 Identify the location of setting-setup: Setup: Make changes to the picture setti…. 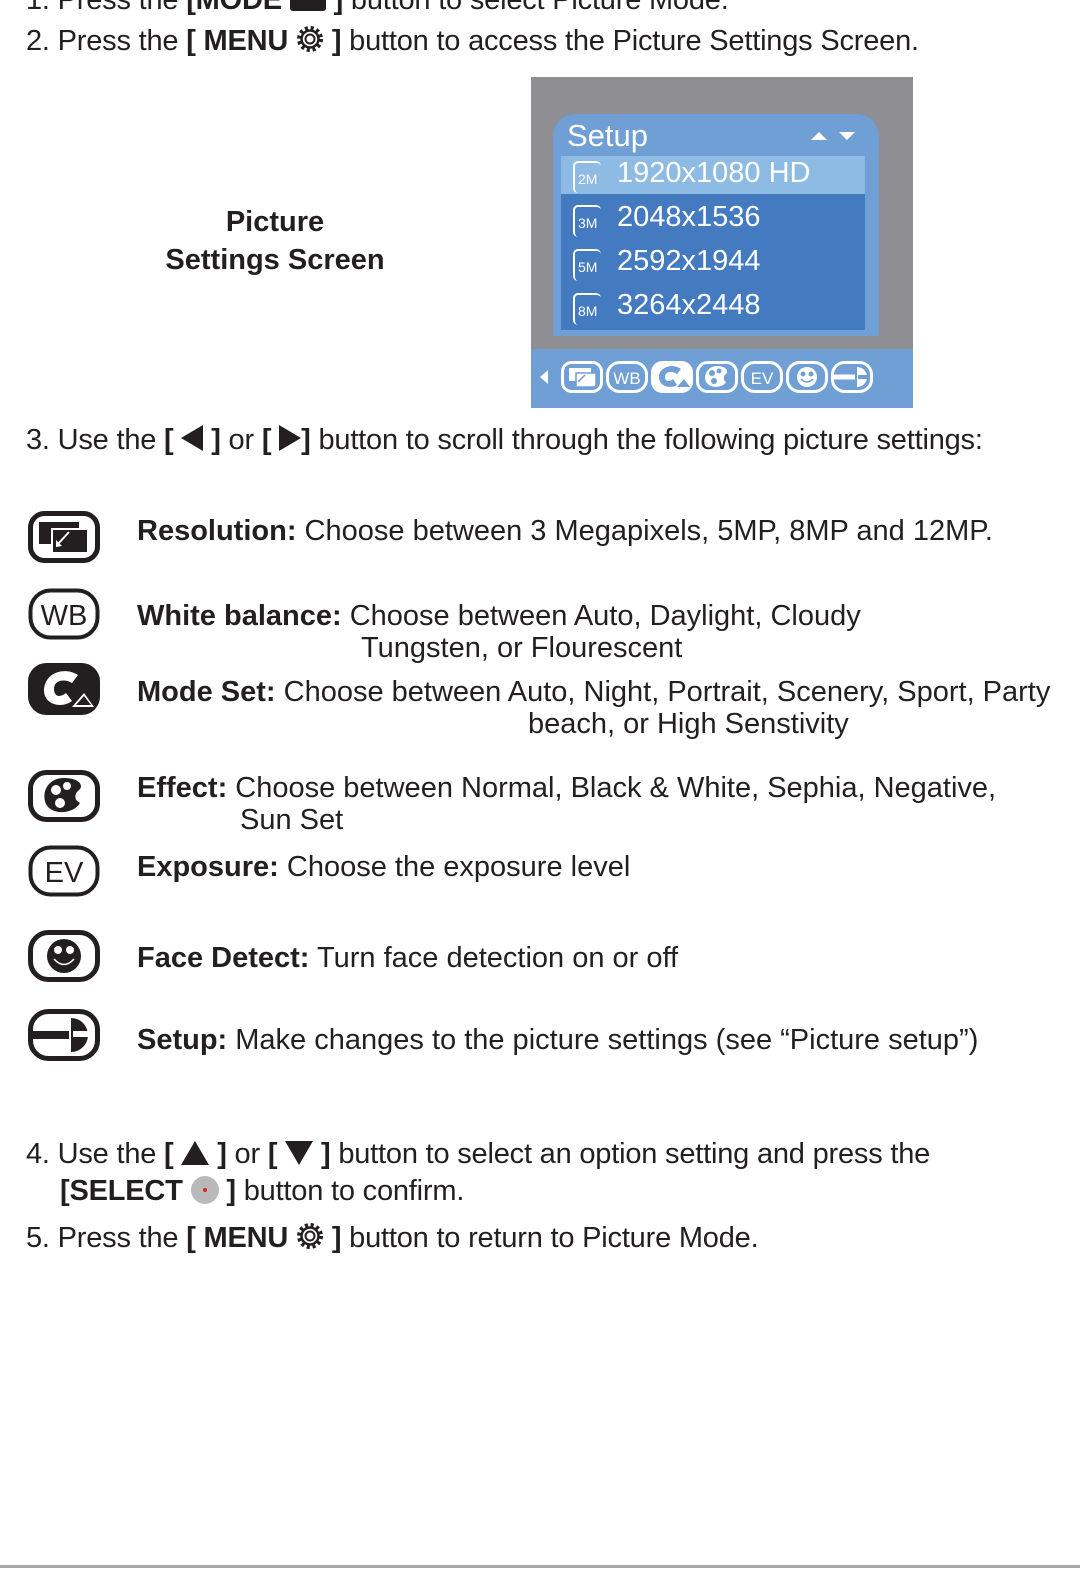
(557, 1040).